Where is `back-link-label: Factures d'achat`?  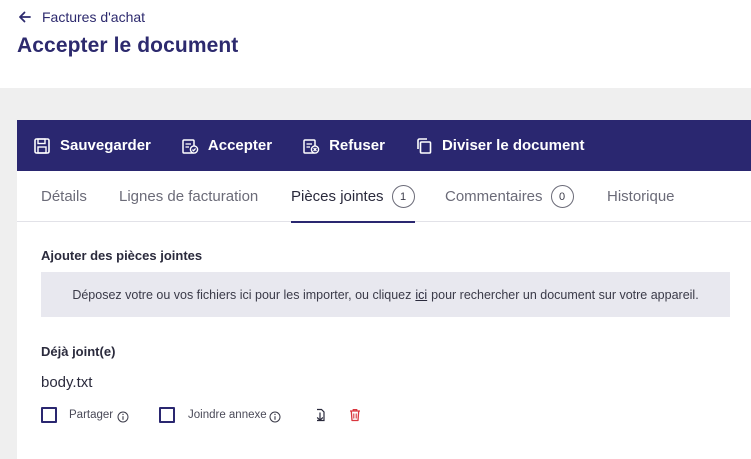 back-link-label: Factures d'achat is located at coordinates (94, 17).